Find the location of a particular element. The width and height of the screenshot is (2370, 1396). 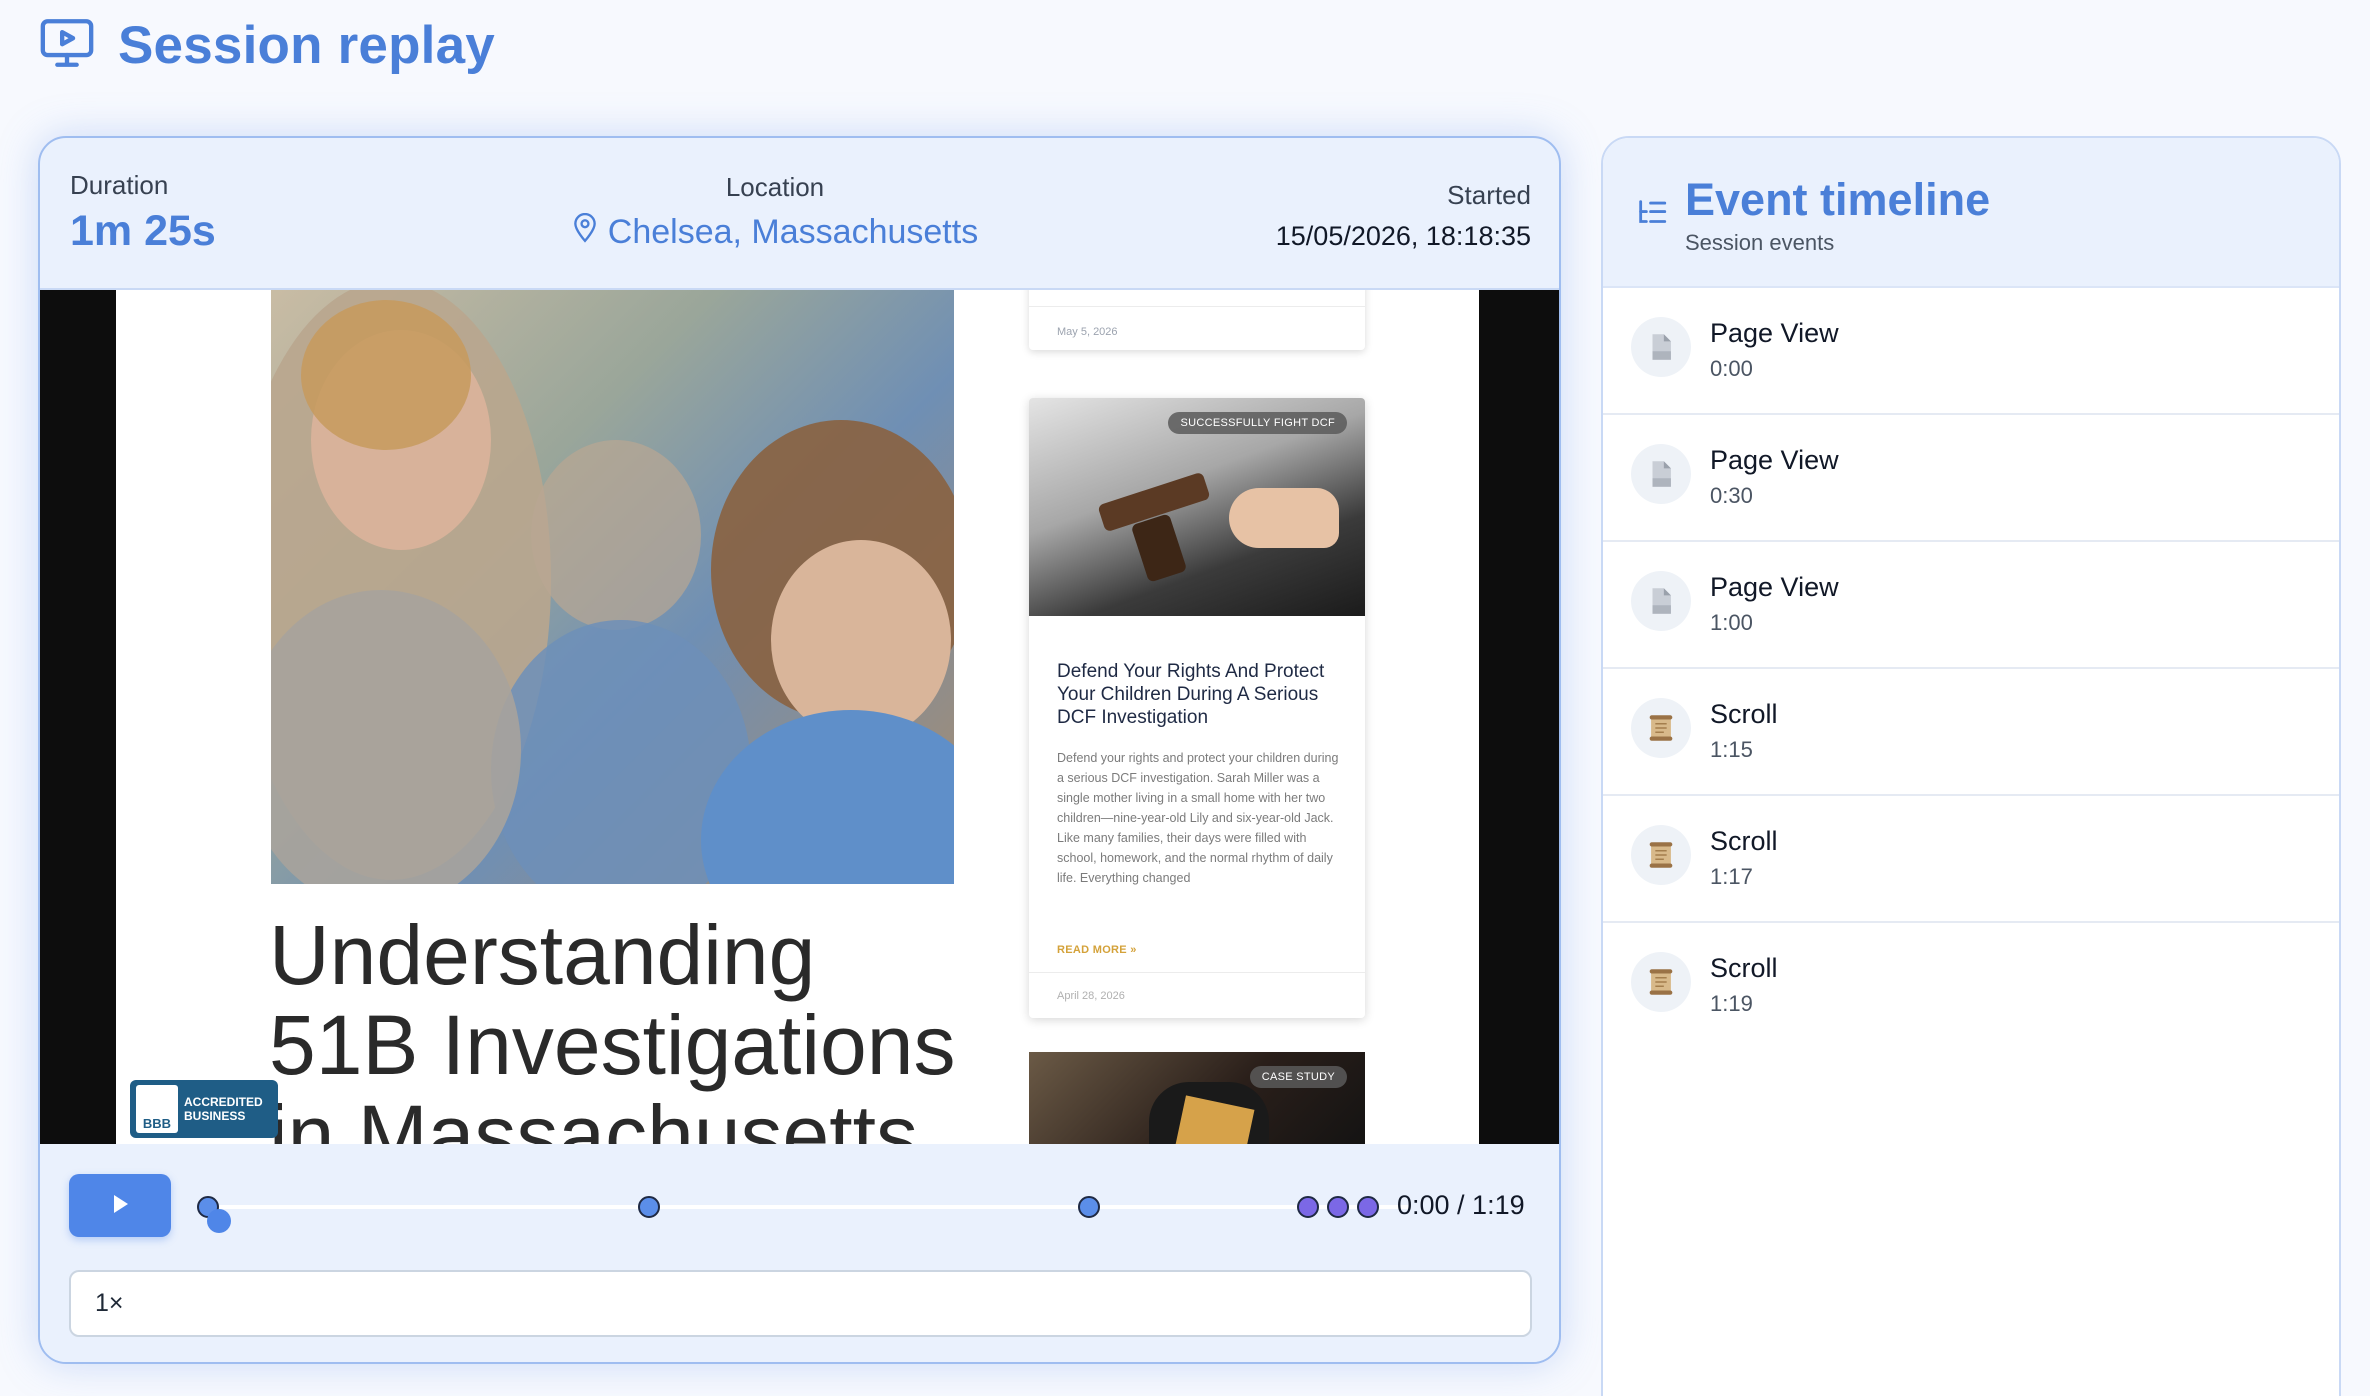

bbb-logo: BBB is located at coordinates (157, 1109).